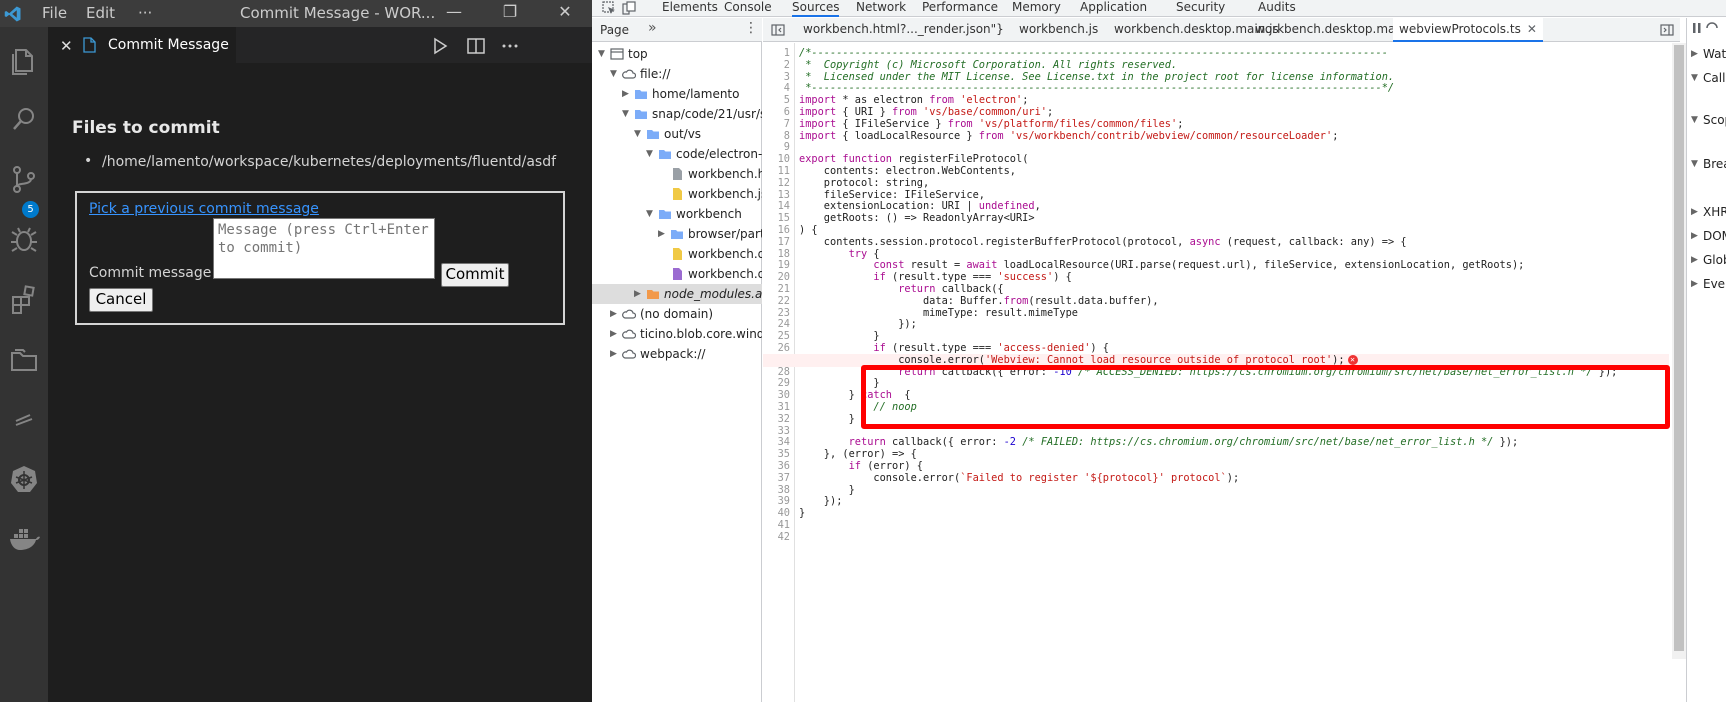 Image resolution: width=1726 pixels, height=702 pixels. What do you see at coordinates (748, 8) in the screenshot?
I see `devtools-tab-console: Console` at bounding box center [748, 8].